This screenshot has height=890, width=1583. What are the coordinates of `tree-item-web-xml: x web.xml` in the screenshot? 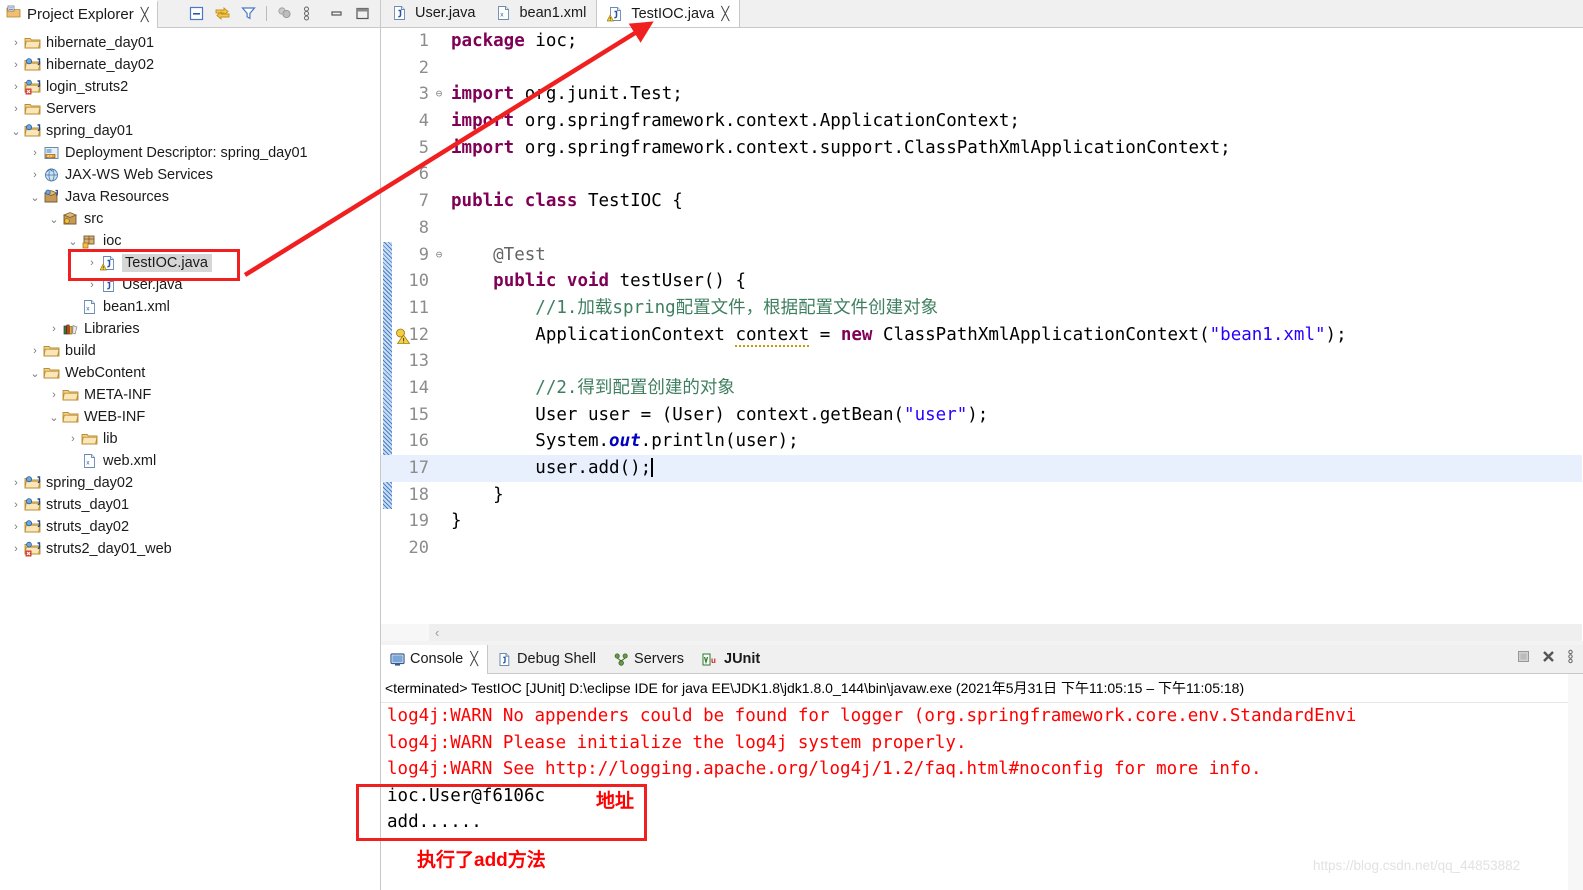 It's located at (190, 461).